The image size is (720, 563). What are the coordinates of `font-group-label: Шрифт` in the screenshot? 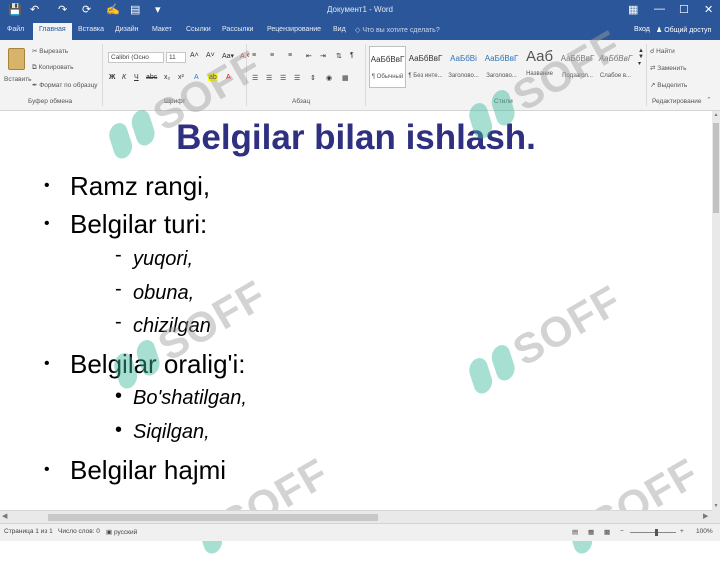 It's located at (175, 101).